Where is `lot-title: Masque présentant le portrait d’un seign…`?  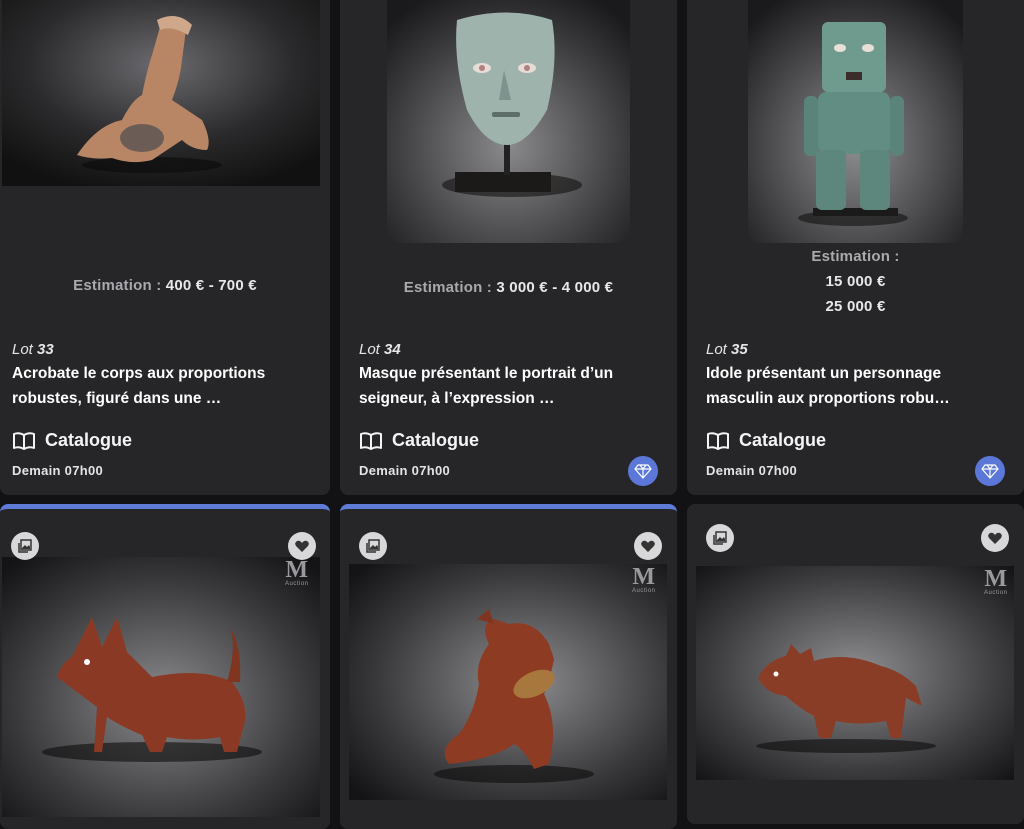 lot-title: Masque présentant le portrait d’un seign… is located at coordinates (509, 386).